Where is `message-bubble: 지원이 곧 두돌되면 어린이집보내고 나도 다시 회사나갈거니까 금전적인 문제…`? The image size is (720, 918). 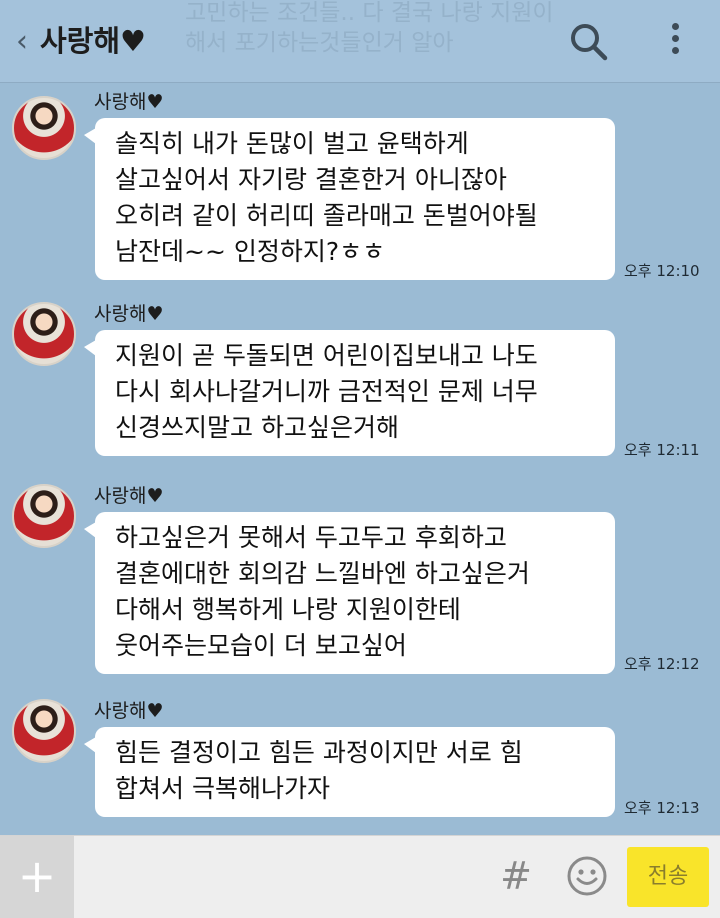 message-bubble: 지원이 곧 두돌되면 어린이집보내고 나도 다시 회사나갈거니까 금전적인 문제… is located at coordinates (349, 393).